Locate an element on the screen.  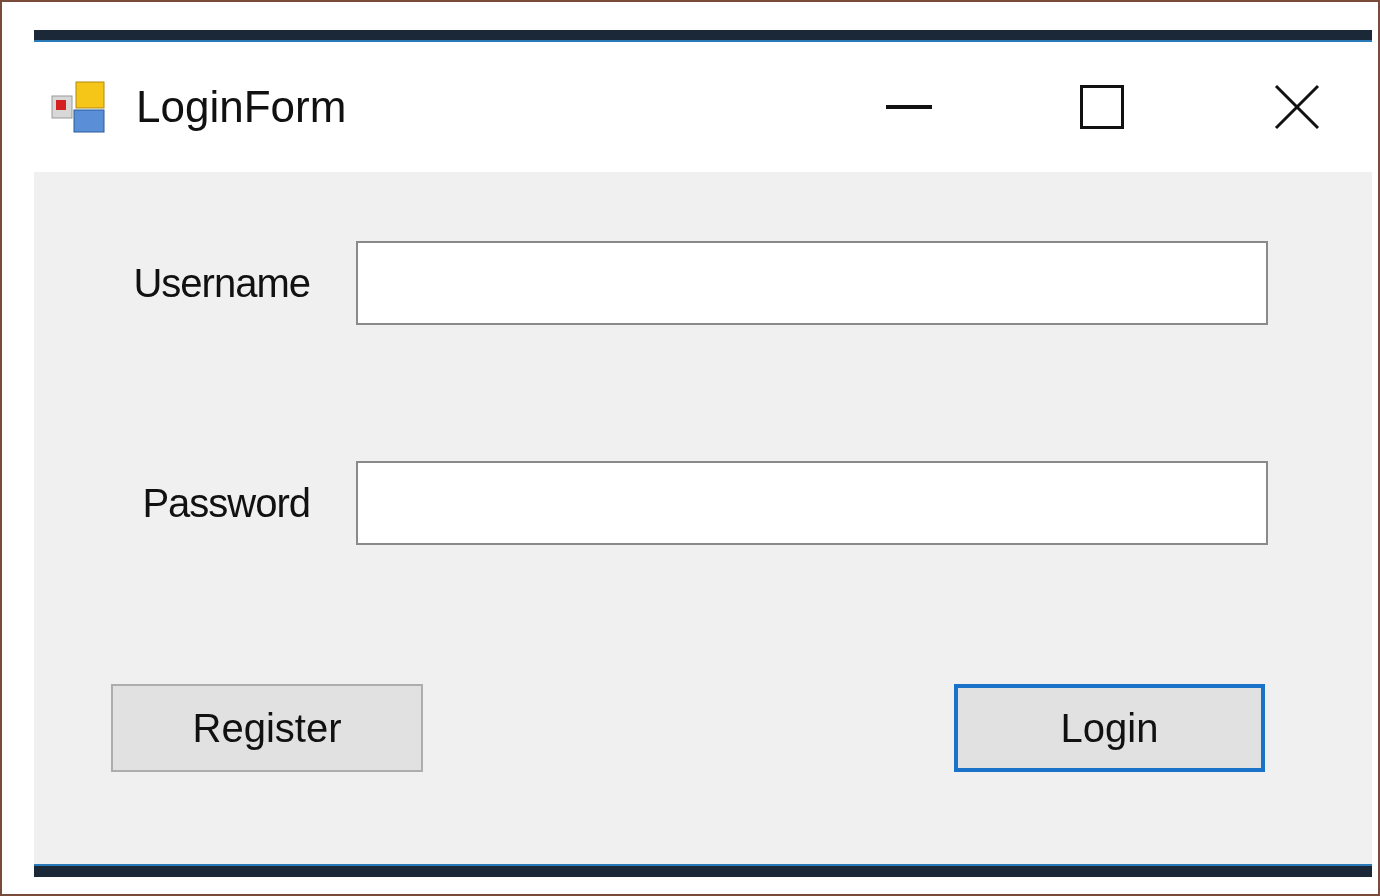
field-label: Username is located at coordinates (221, 283).